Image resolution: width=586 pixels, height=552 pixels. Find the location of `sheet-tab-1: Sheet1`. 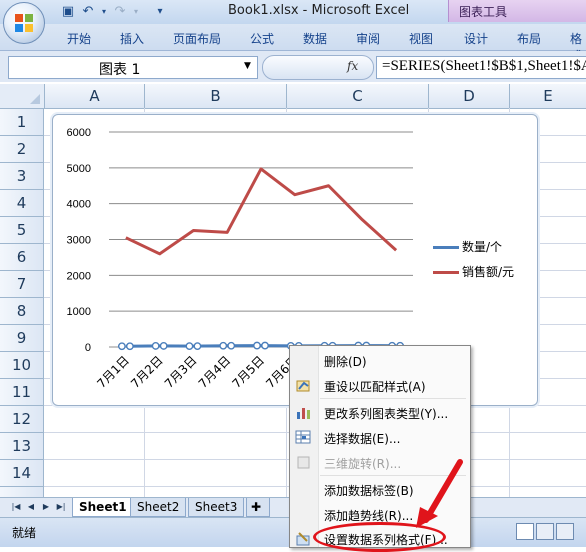

sheet-tab-1: Sheet1 is located at coordinates (103, 507).